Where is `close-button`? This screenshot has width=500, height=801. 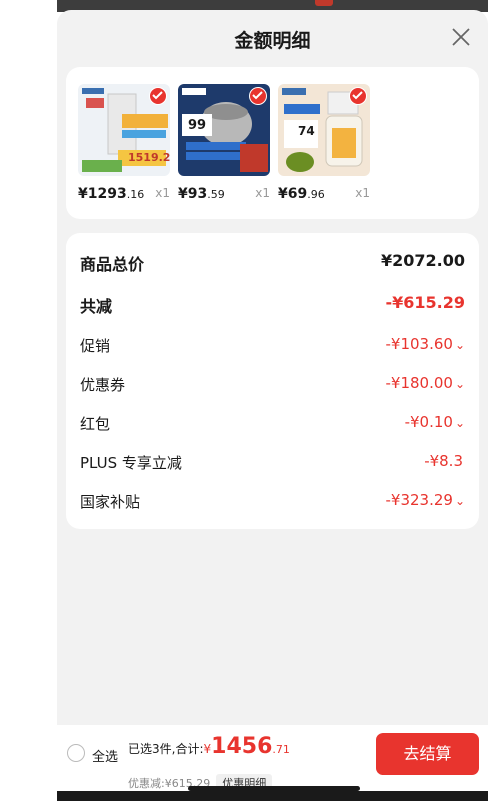
close-button is located at coordinates (461, 37).